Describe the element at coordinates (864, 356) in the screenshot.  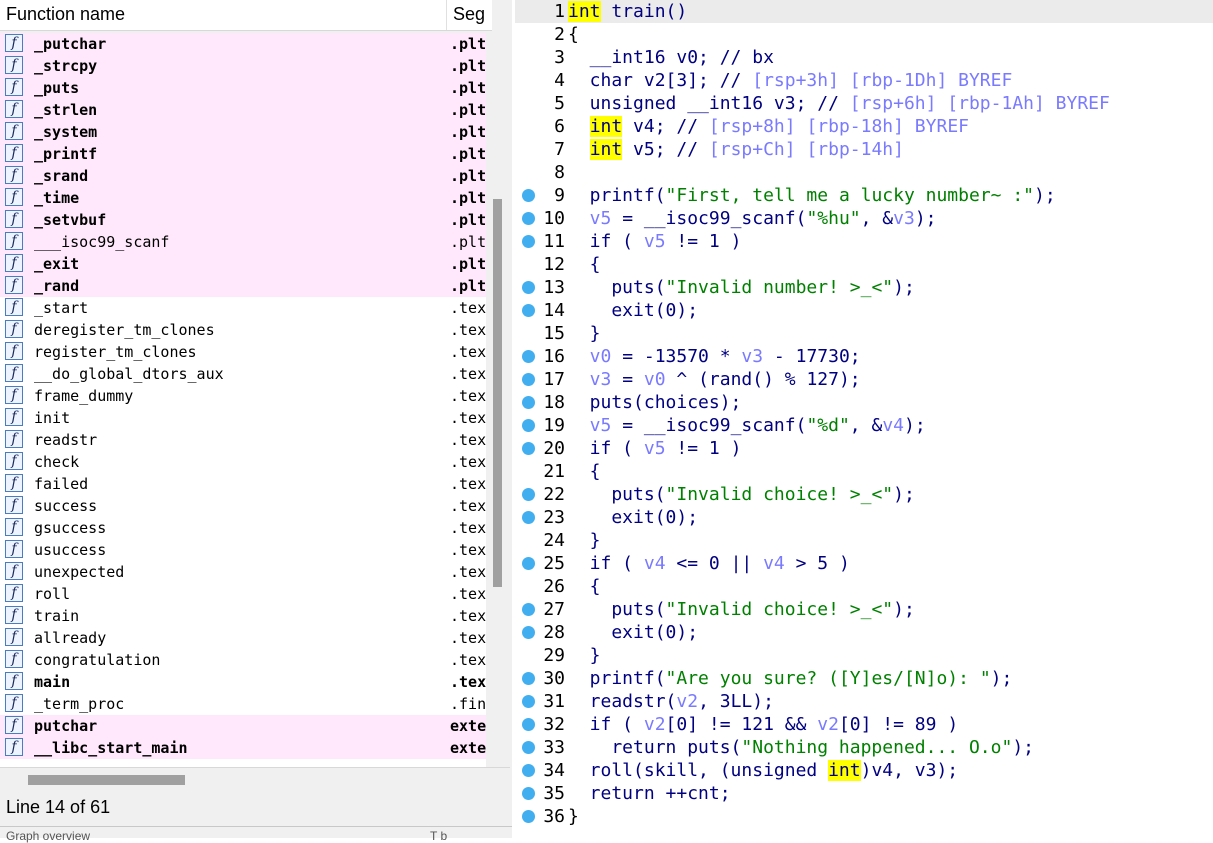
I see `code-line: 16 v0 = -13570 * v3 - 17730;` at that location.